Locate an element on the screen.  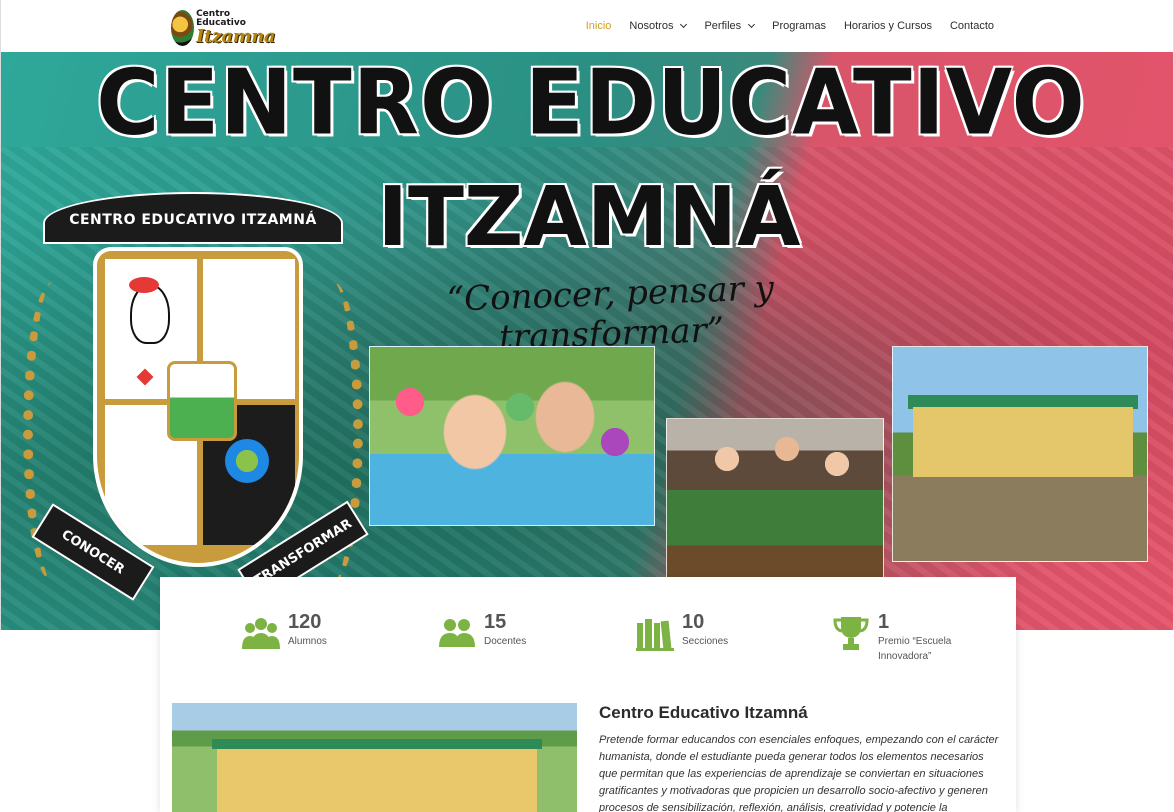
nav-label: Nosotros is located at coordinates (651, 26).